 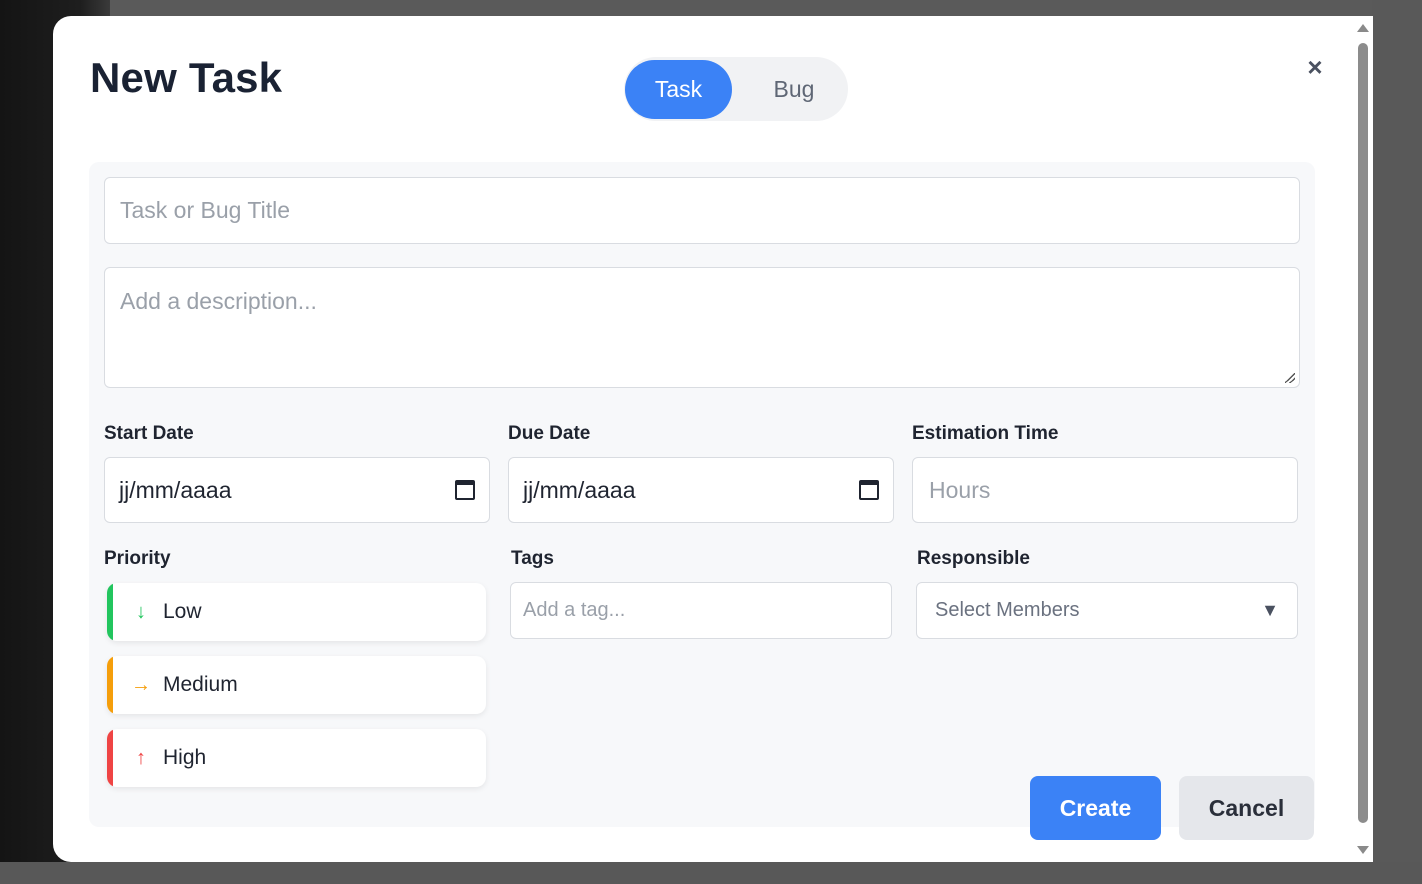 I want to click on arrow-up-icon: ↑, so click(x=141, y=757).